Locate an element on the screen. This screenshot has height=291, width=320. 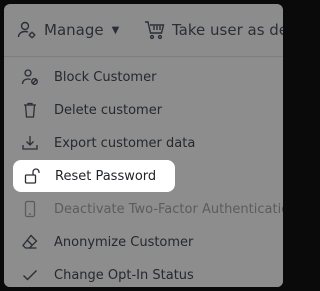
take-user-label: Take user as del is located at coordinates (227, 30).